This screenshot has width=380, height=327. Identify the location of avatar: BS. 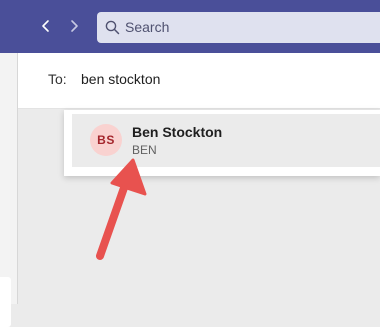
(106, 140).